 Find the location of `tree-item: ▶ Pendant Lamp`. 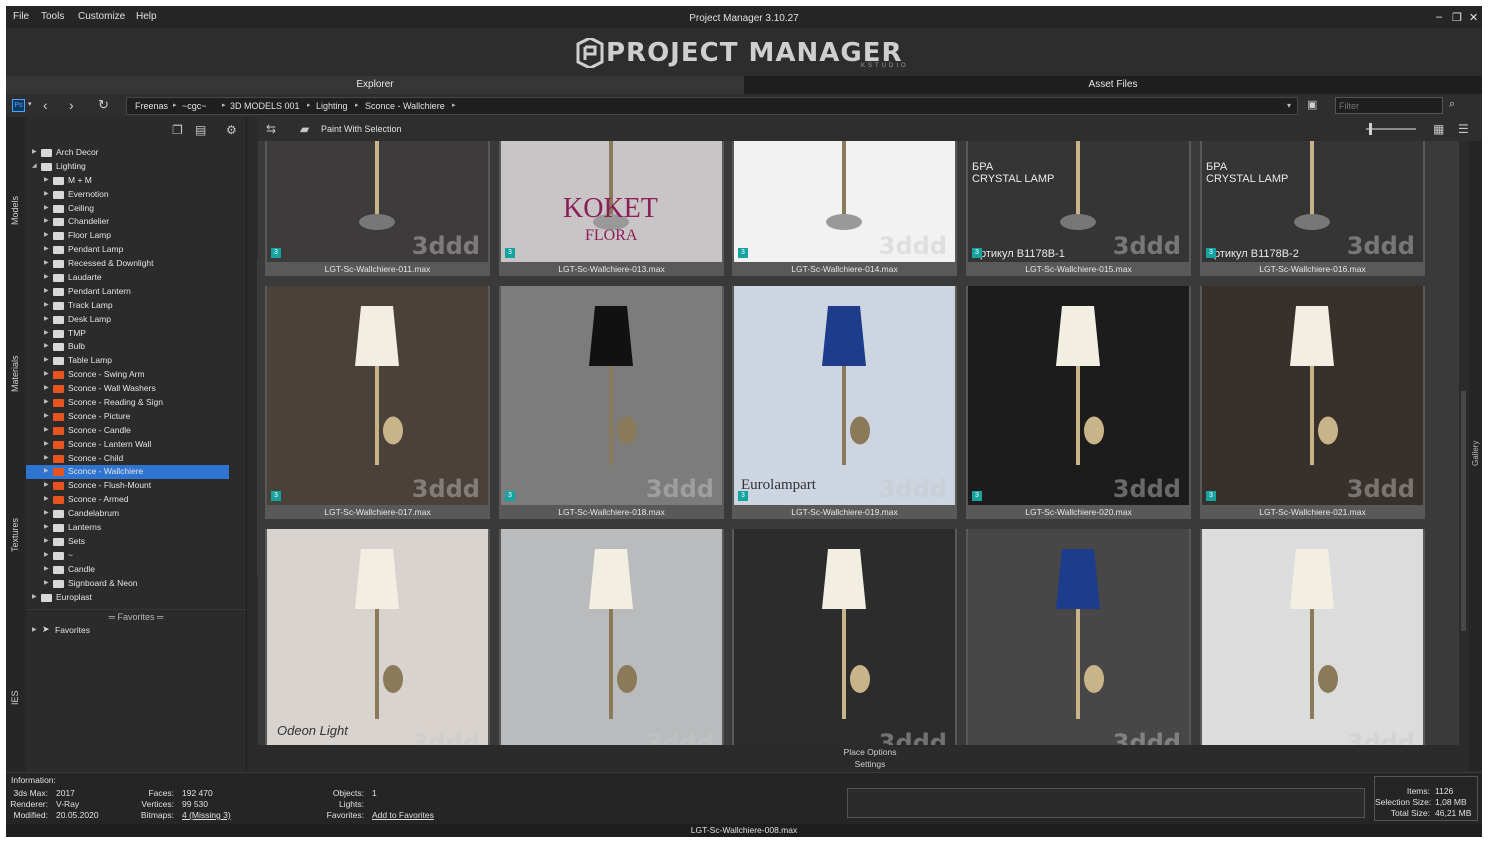

tree-item: ▶ Pendant Lamp is located at coordinates (132, 250).